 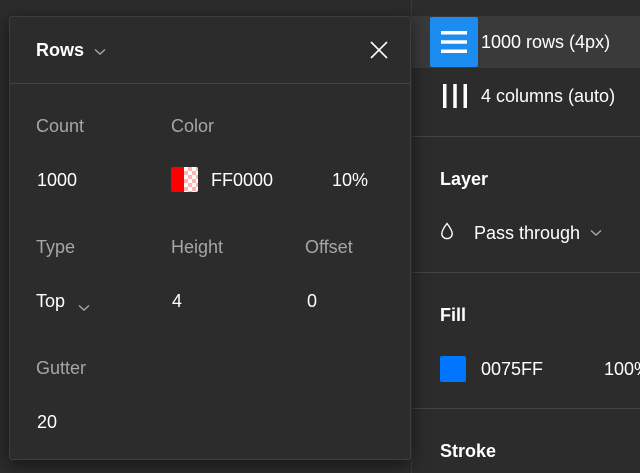 I want to click on fill-opacity-value: 100%, so click(x=622, y=369).